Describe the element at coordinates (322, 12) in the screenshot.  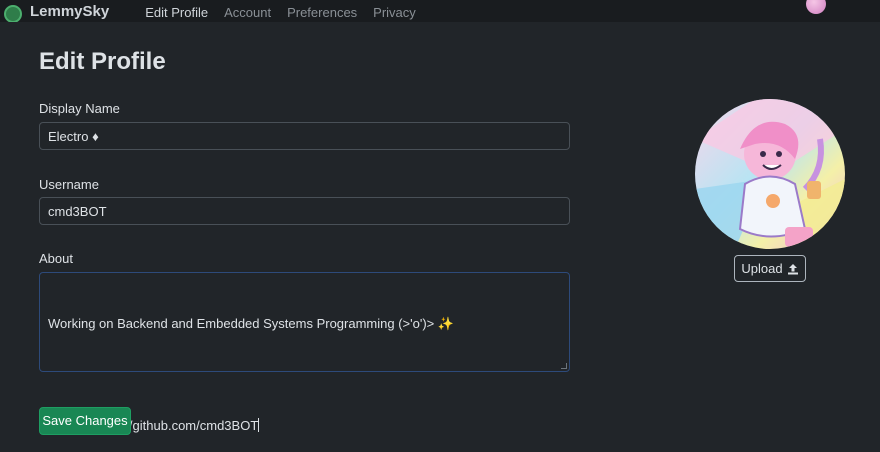
I see `nav-preferences: Preferences` at that location.